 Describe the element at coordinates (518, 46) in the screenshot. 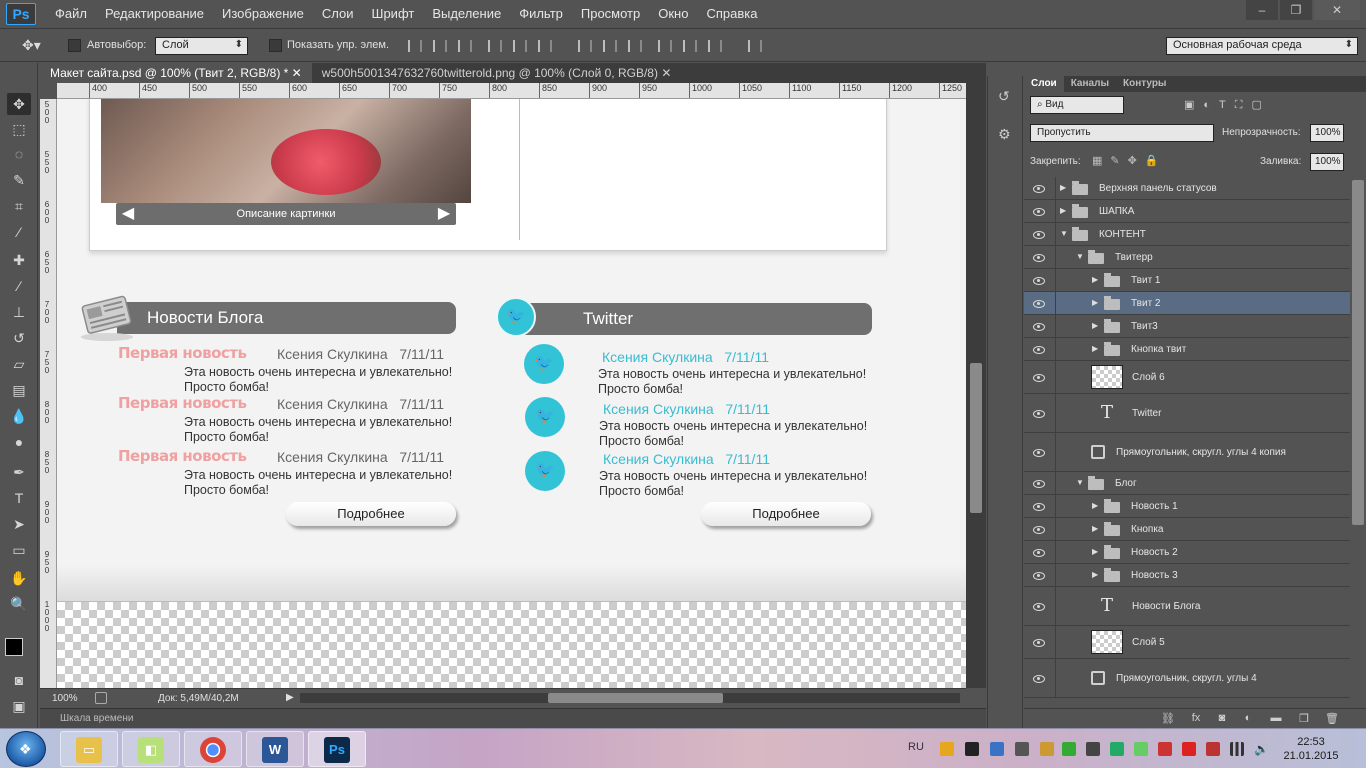

I see `align-hcenter-icon` at that location.